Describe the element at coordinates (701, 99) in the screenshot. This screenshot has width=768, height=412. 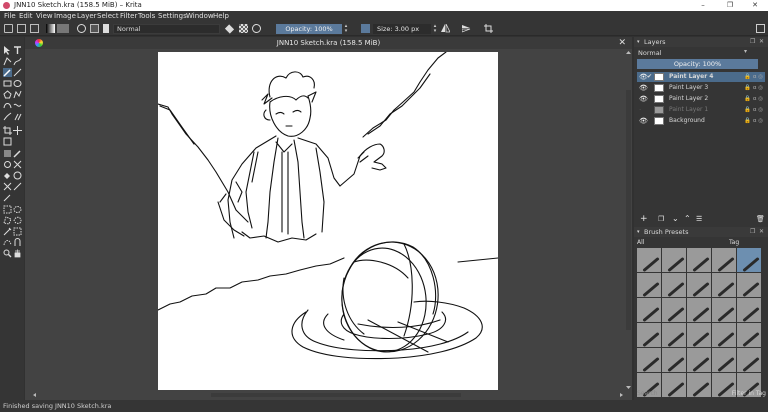
I see `layer-row-paint-layer-2: 👁 Paint Layer 2 🔒 α ◎` at that location.